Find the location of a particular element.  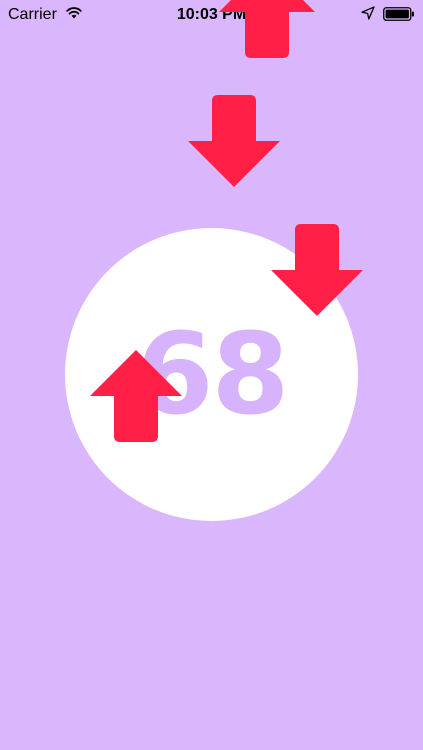

clock-time: 10:03 PM is located at coordinates (211, 14).